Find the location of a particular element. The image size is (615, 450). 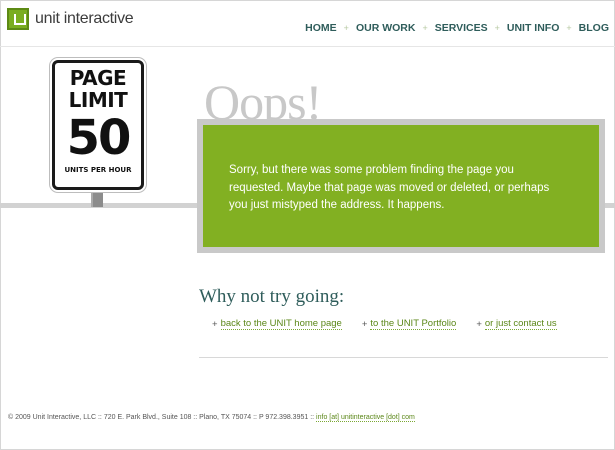

suggestion-item: + to the UNIT Portfolio is located at coordinates (409, 324).